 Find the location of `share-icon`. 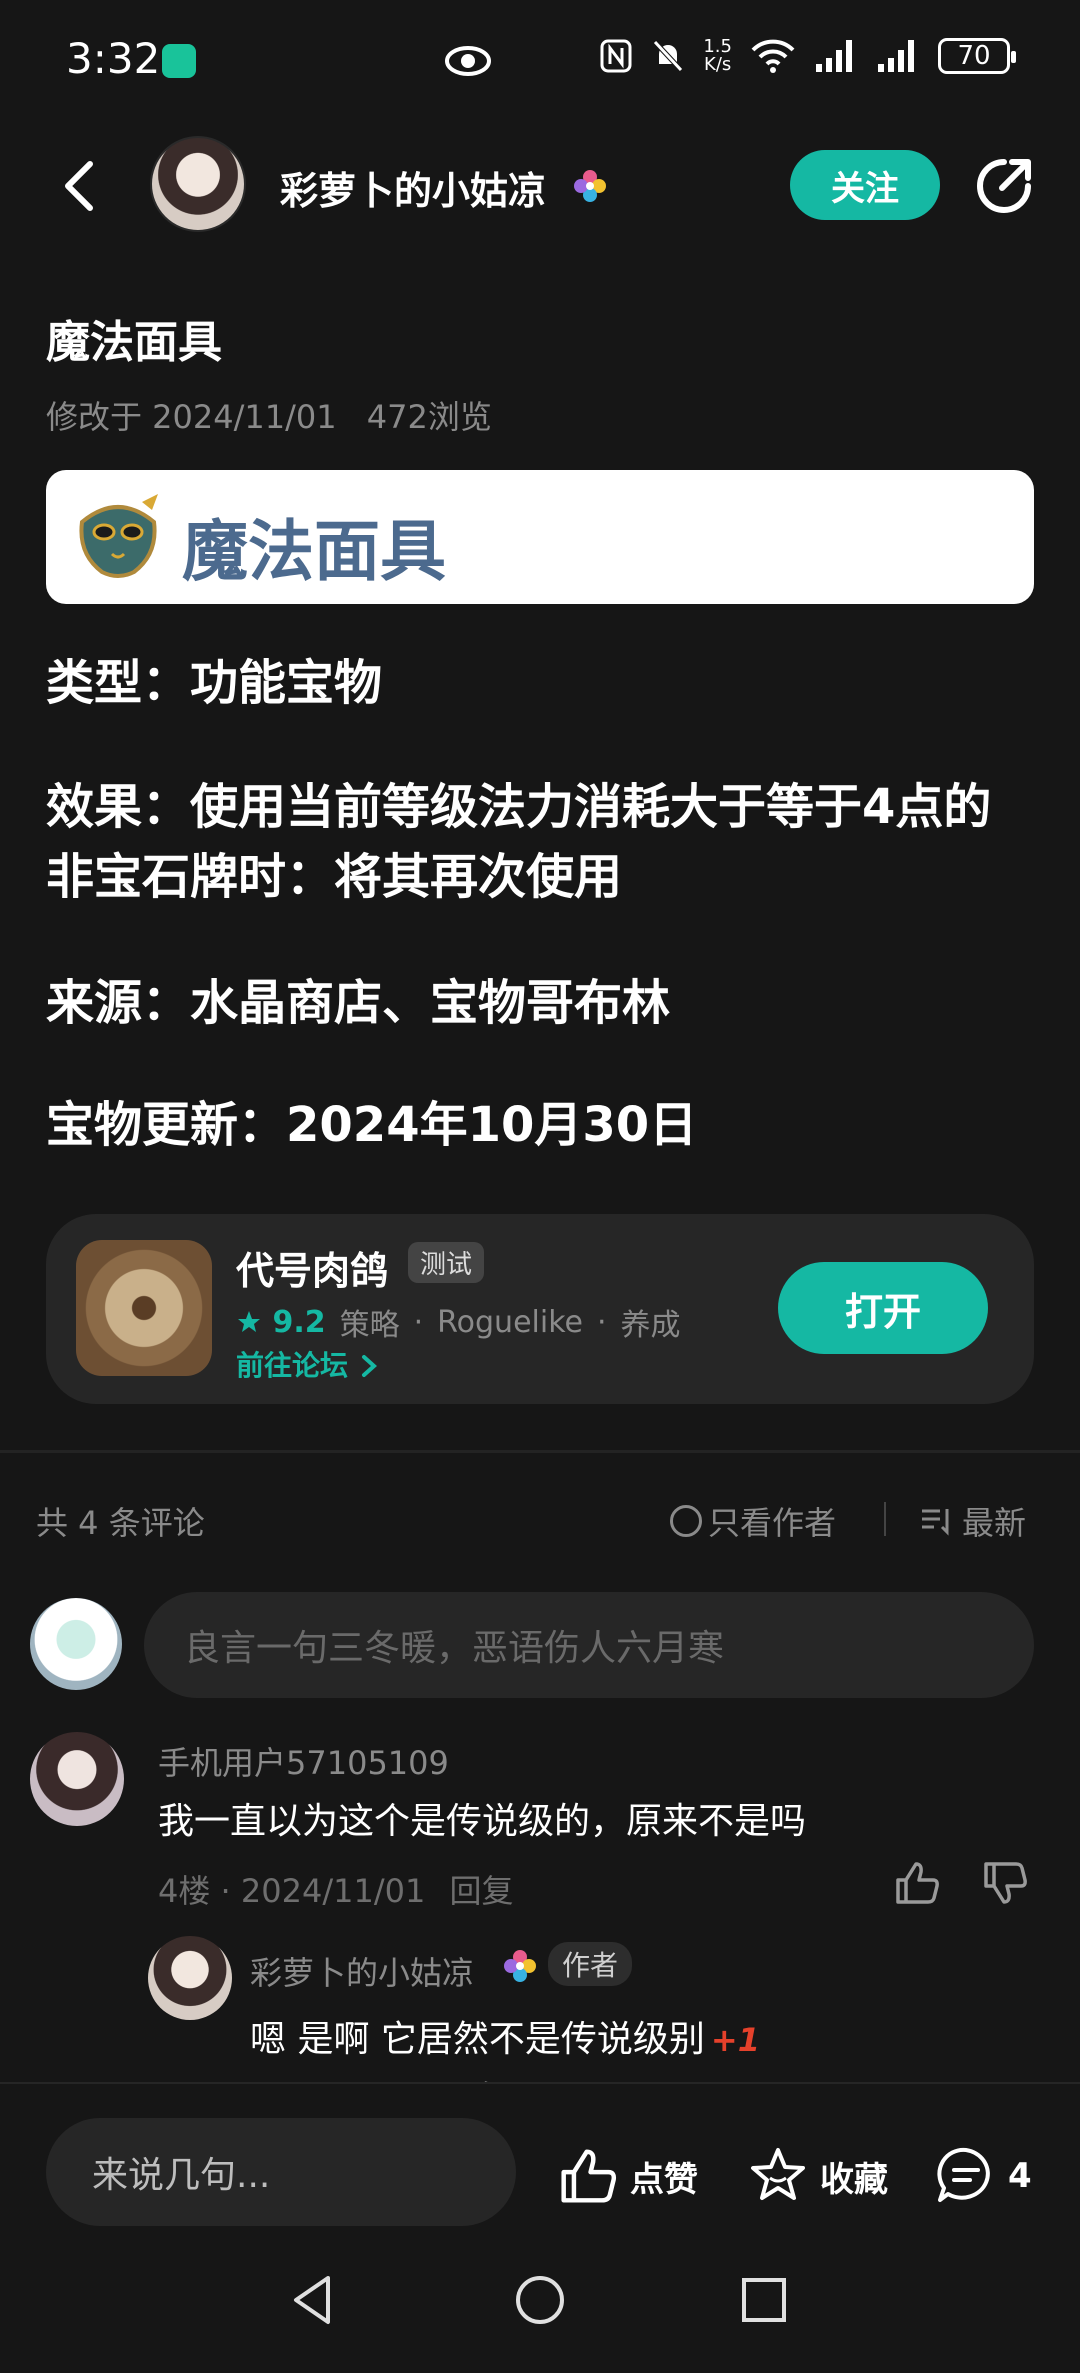

share-icon is located at coordinates (1004, 186).